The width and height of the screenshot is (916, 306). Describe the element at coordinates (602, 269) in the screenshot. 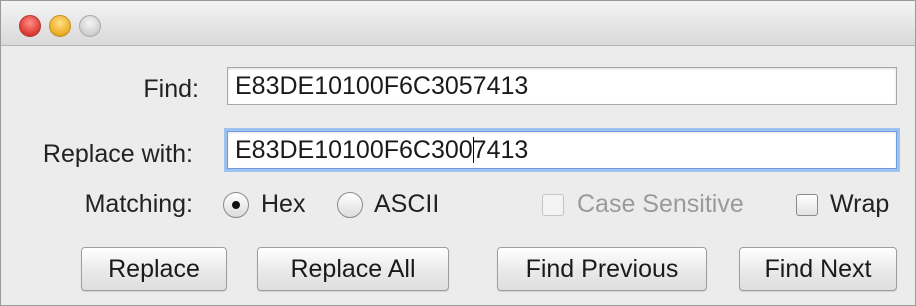

I see `find-previous-button: Find Previous` at that location.